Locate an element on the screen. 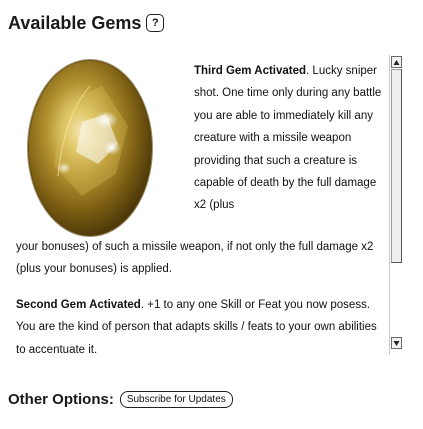 The height and width of the screenshot is (429, 423). other-options-row: Other Options: Subscribe for Updates is located at coordinates (120, 399).